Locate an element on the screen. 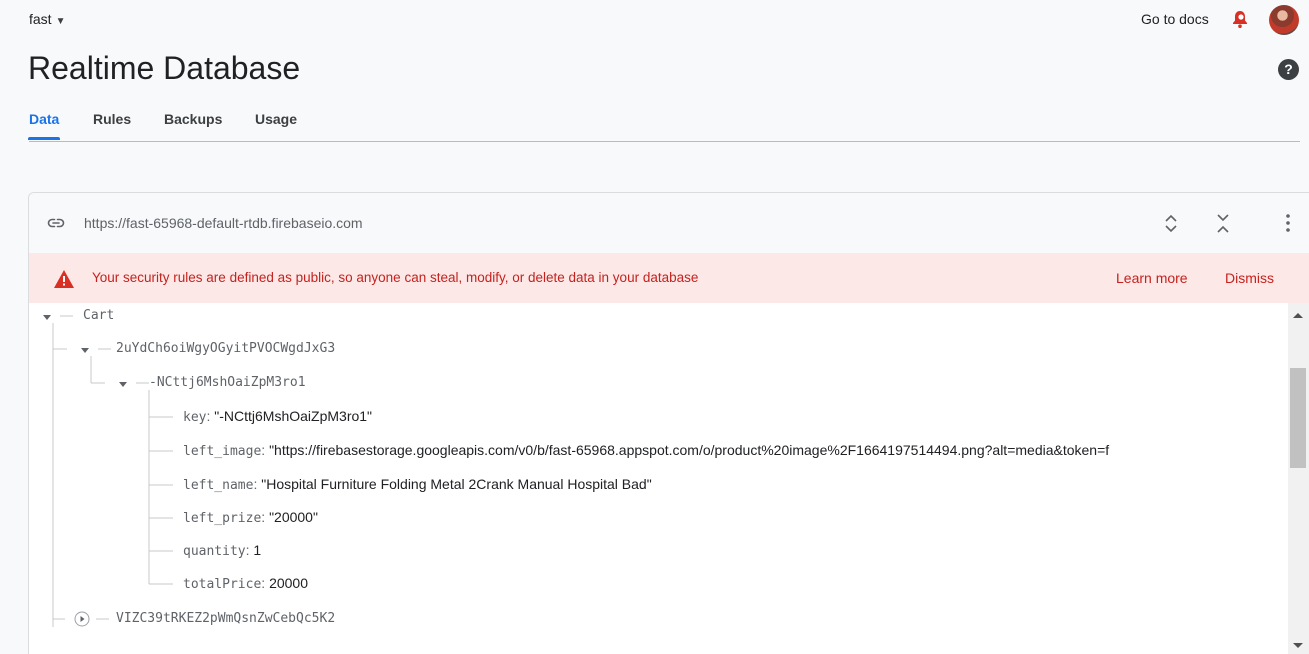 Image resolution: width=1309 pixels, height=654 pixels. leaf-row: totalPrice: 20000 is located at coordinates (245, 583).